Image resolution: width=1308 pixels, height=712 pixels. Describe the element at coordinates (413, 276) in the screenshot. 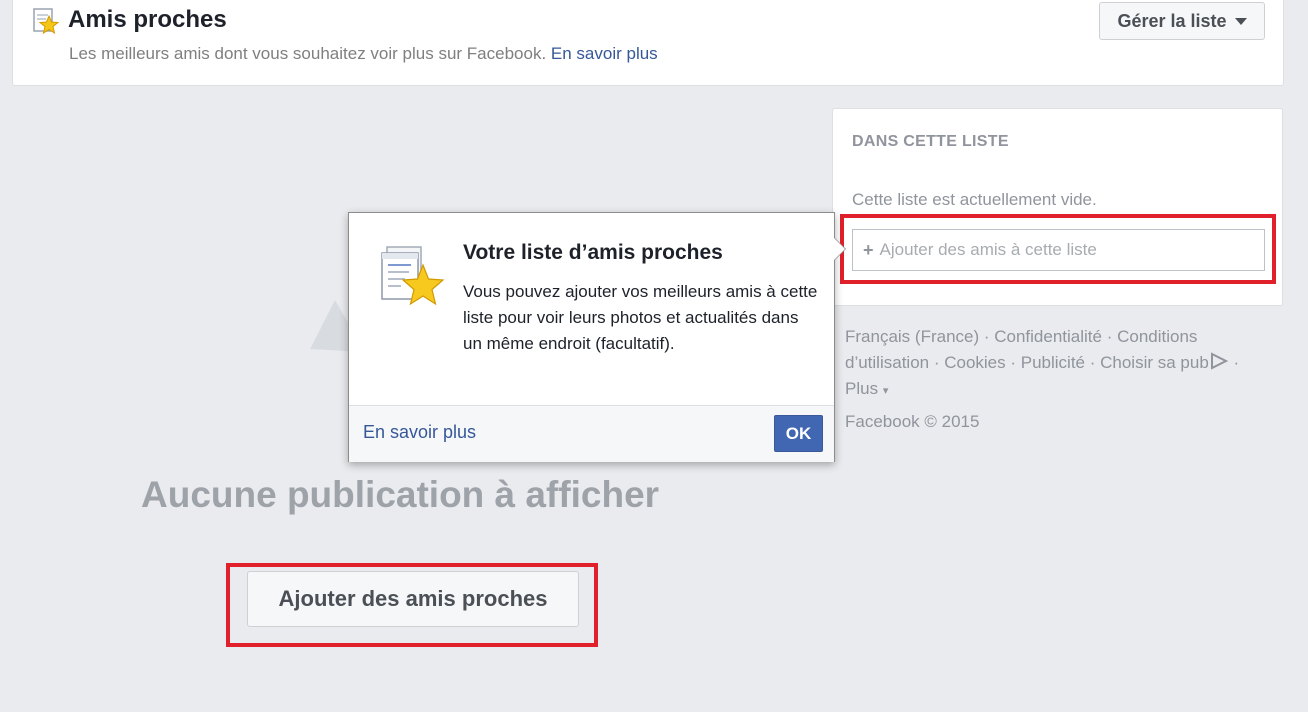

I see `star-document-icon` at that location.